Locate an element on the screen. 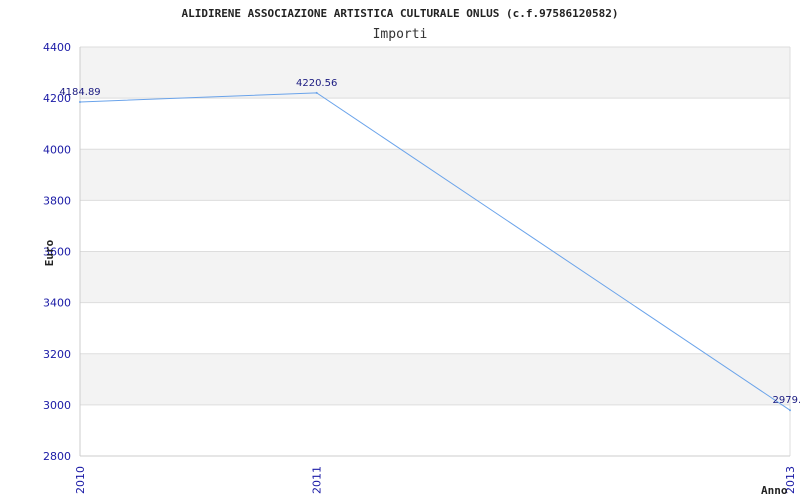 The height and width of the screenshot is (500, 800). data-label: 2979.2 is located at coordinates (786, 400).